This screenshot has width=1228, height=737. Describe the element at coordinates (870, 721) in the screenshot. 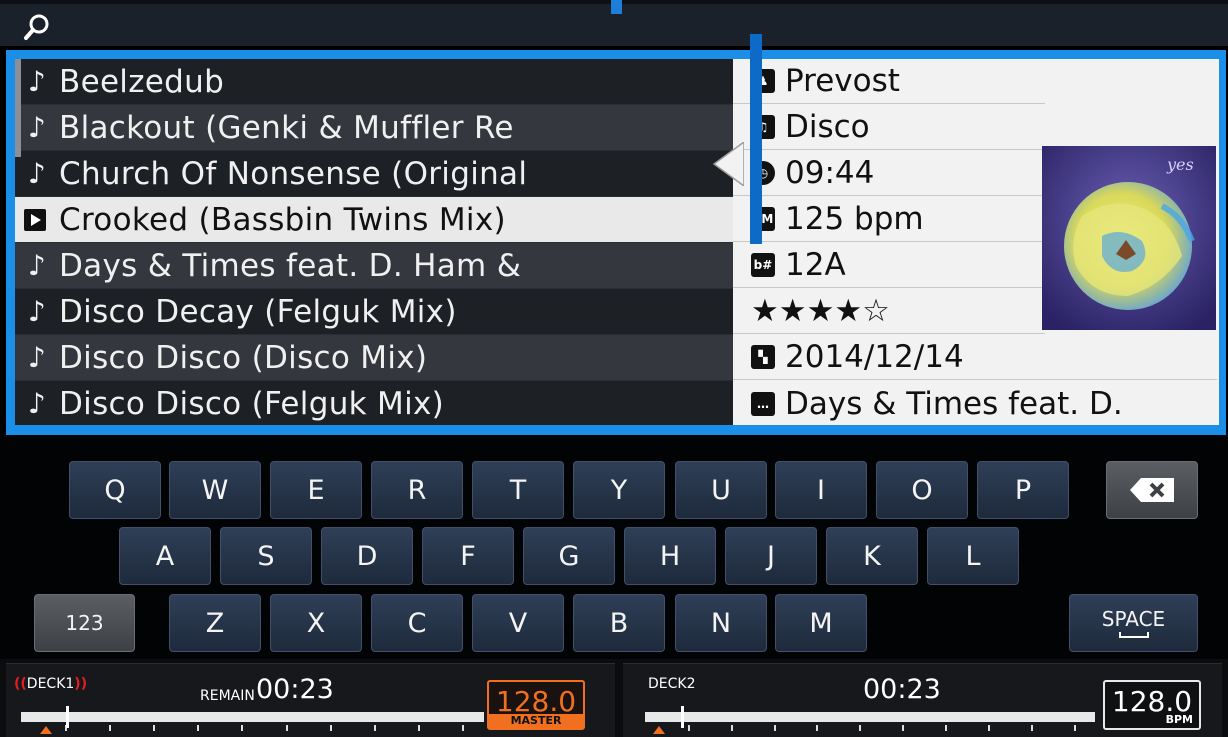

I see `deck2-progress` at that location.